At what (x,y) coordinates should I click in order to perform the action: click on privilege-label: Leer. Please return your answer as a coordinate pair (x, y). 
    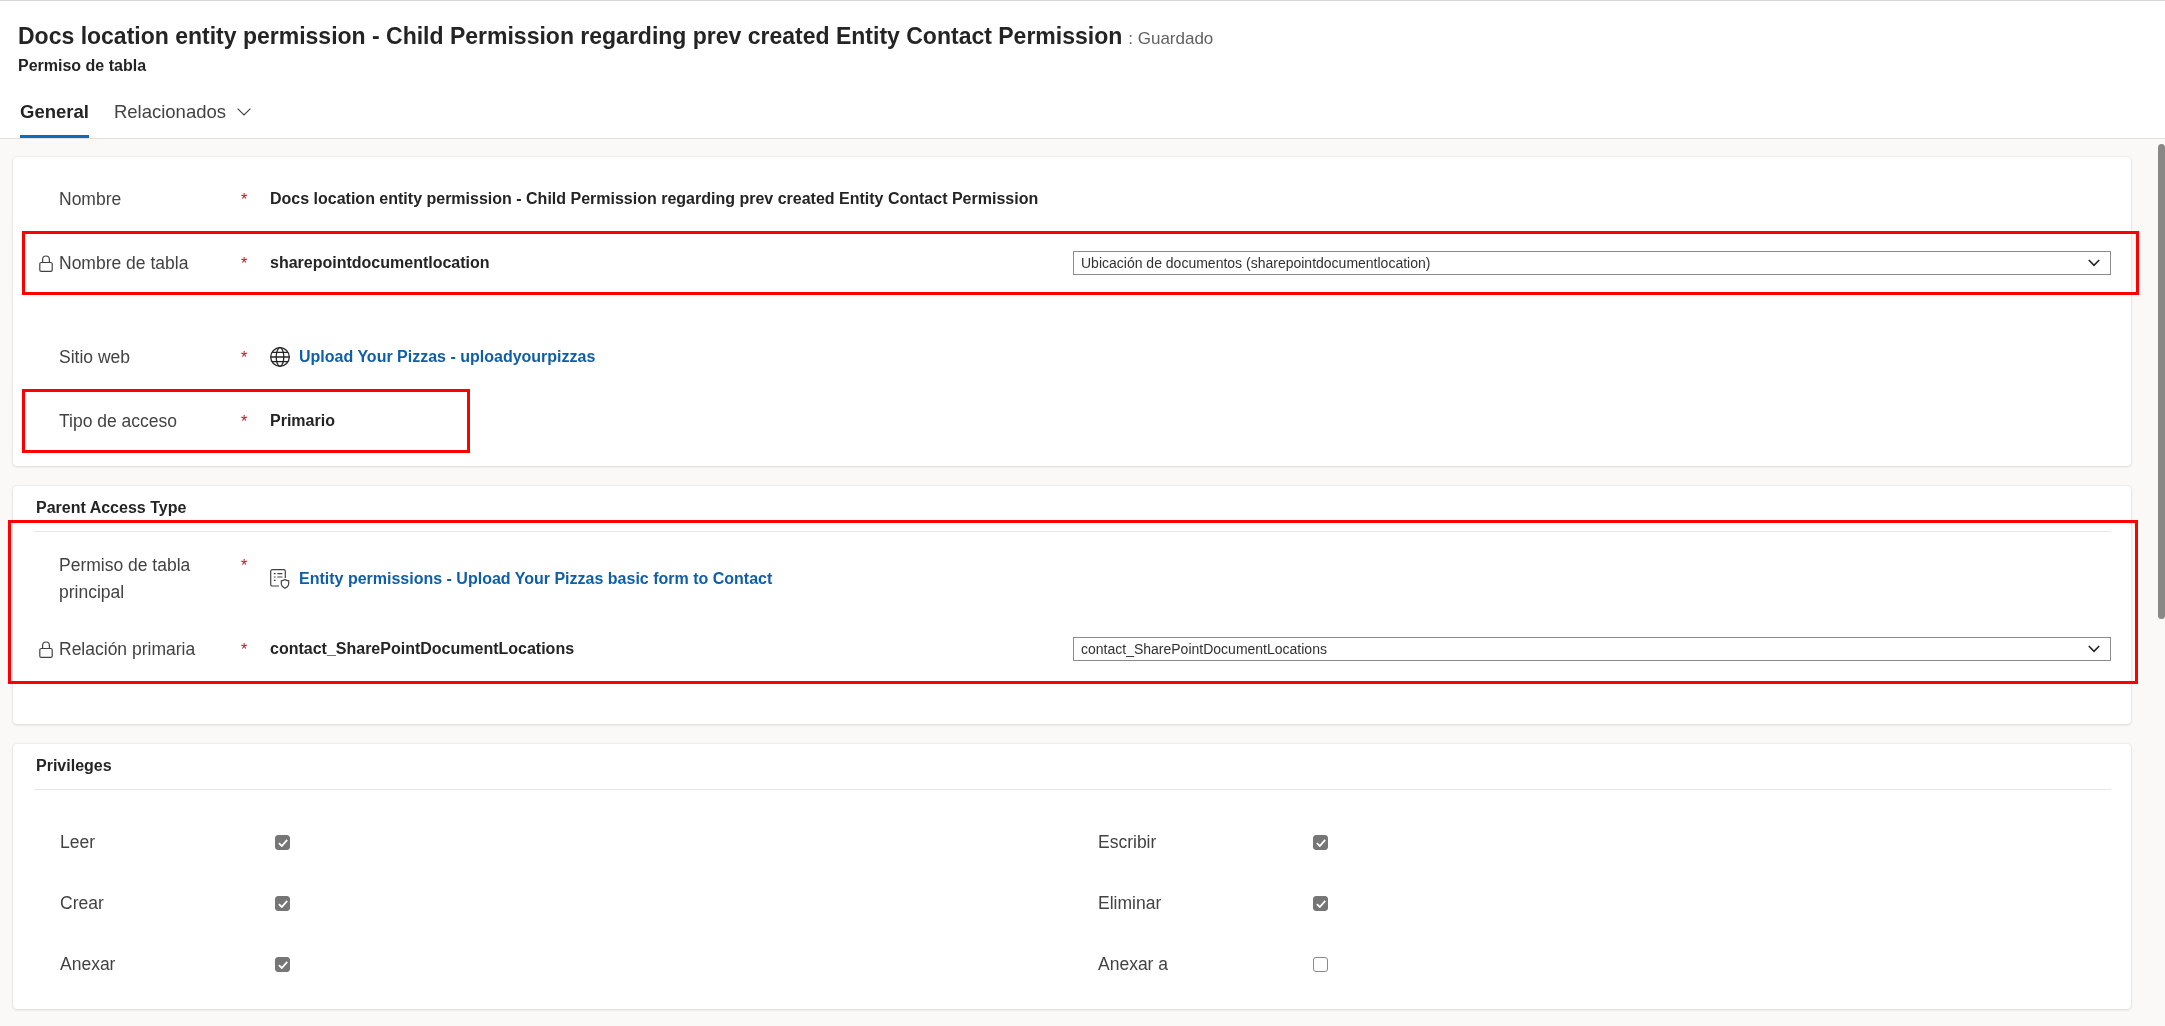
    Looking at the image, I should click on (78, 842).